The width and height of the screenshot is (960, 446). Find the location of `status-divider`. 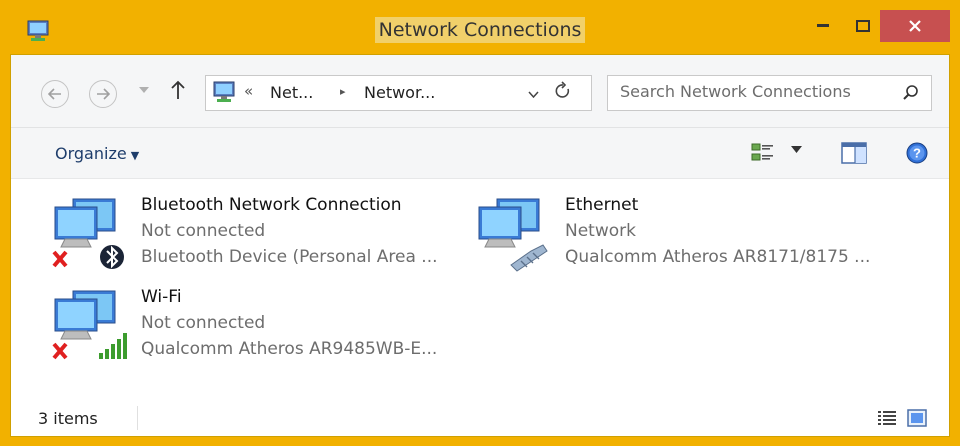

status-divider is located at coordinates (137, 418).